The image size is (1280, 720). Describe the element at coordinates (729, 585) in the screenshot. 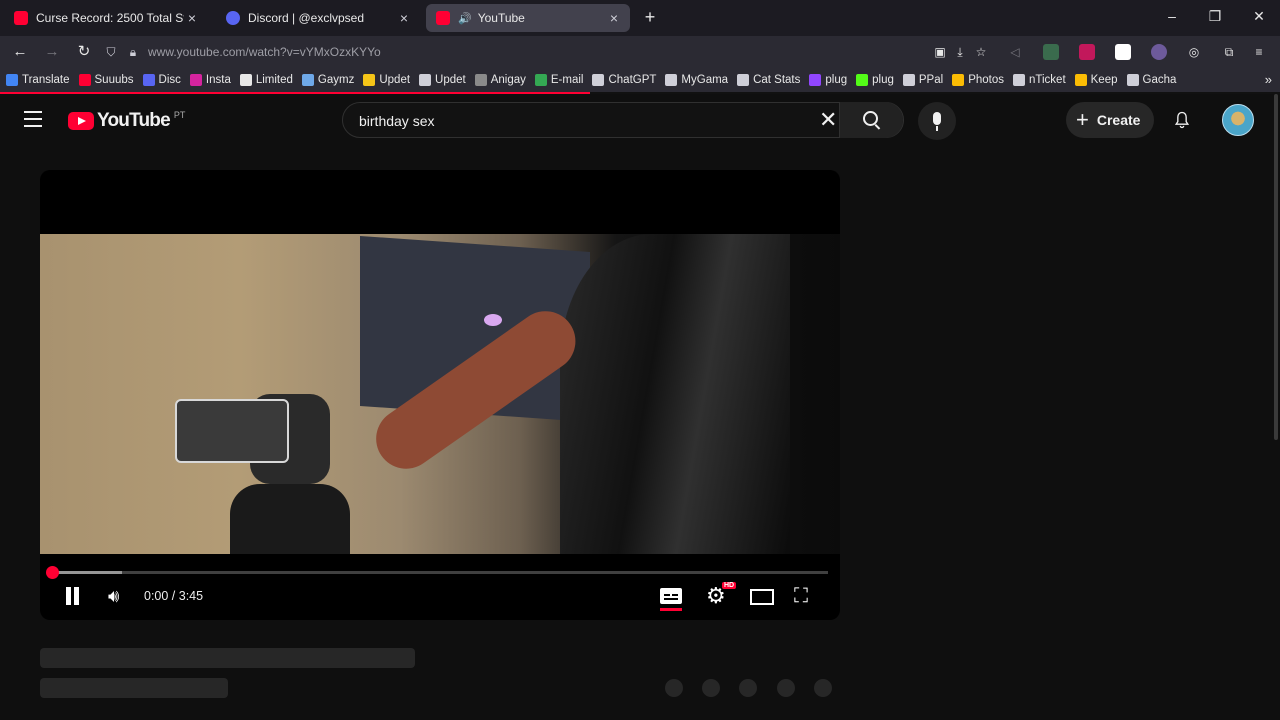

I see `hd-badge: HD` at that location.